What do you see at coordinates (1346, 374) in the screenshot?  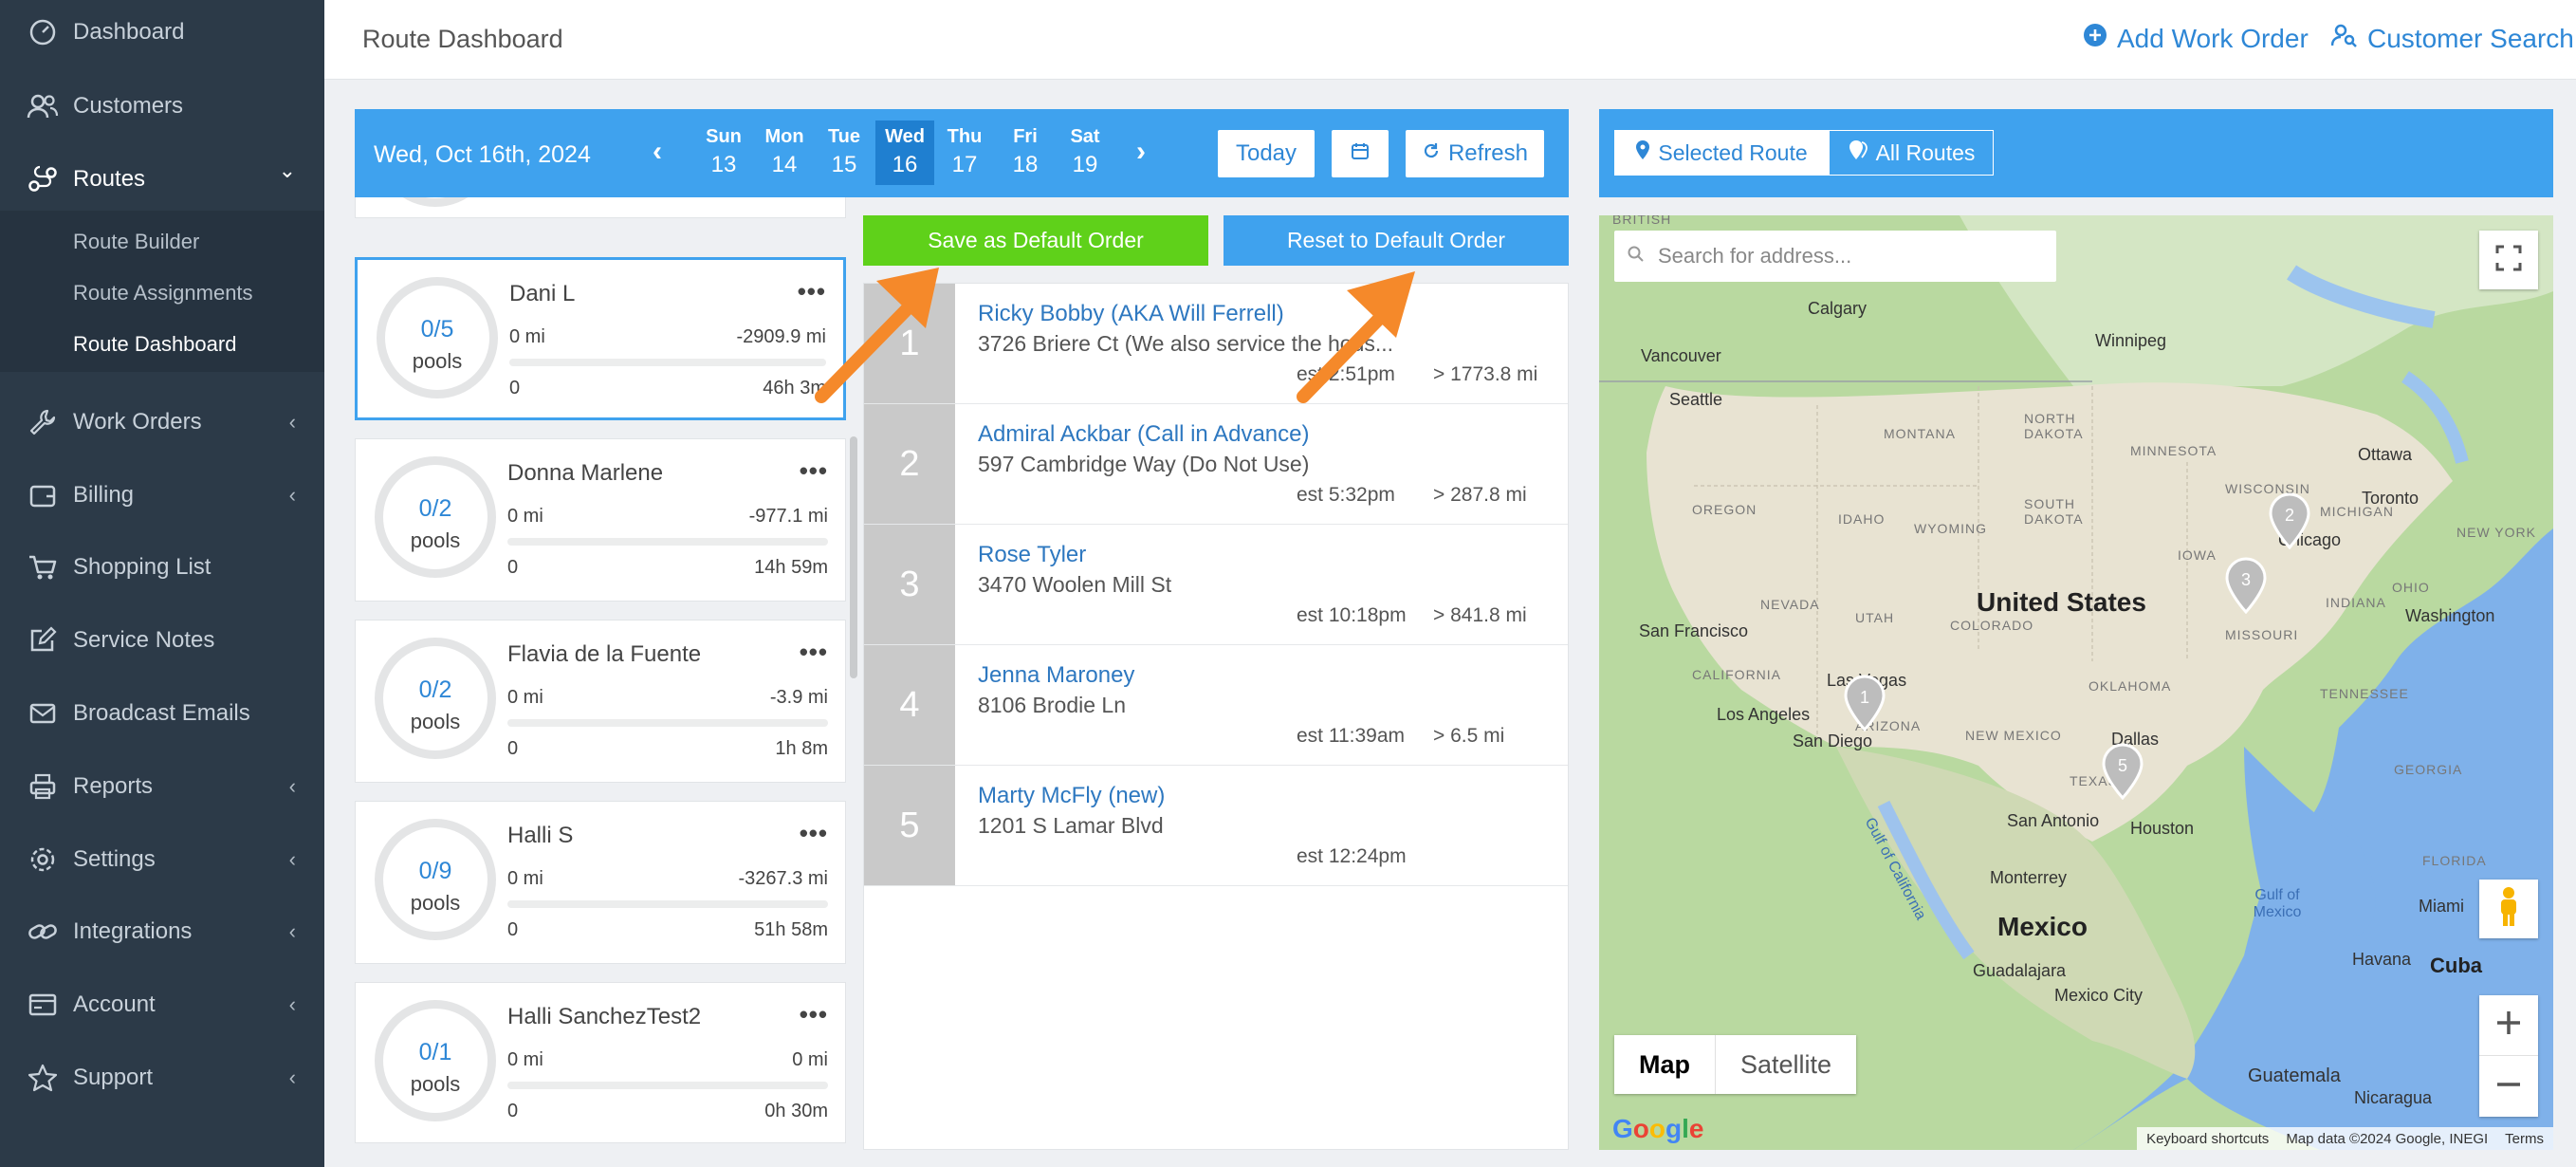 I see `stop-eta: est 2:51pm` at bounding box center [1346, 374].